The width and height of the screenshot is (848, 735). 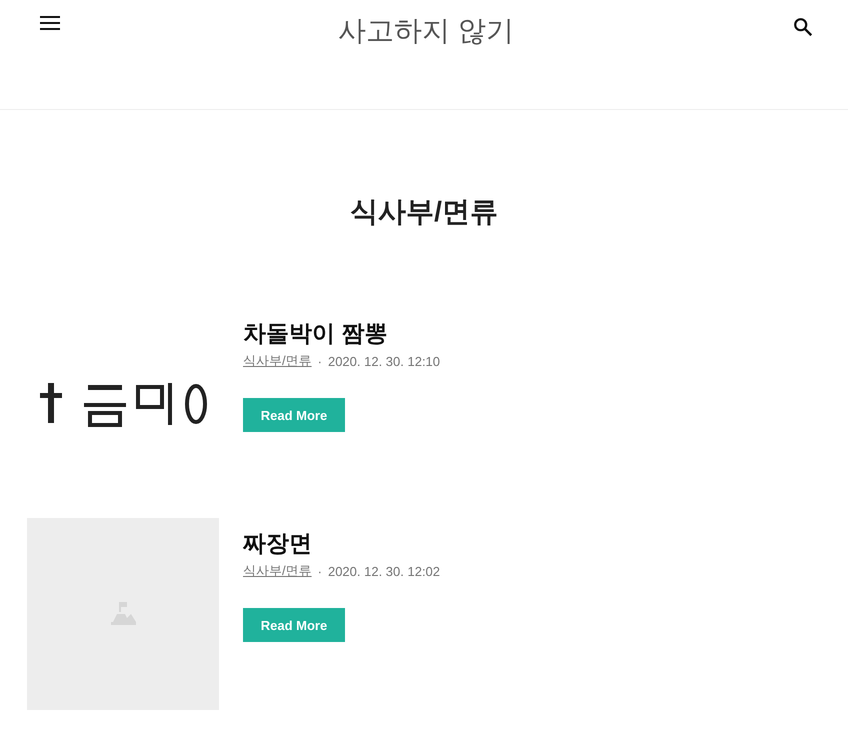 What do you see at coordinates (426, 31) in the screenshot?
I see `site-title: 사고하지 않기` at bounding box center [426, 31].